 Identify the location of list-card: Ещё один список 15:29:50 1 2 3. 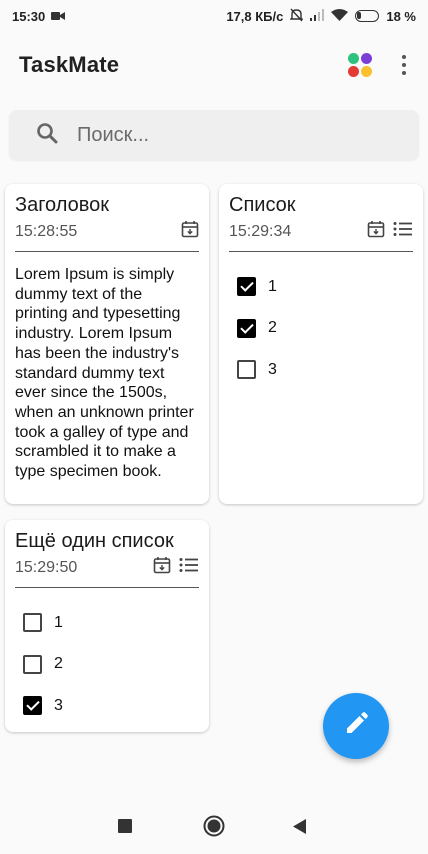
(107, 626).